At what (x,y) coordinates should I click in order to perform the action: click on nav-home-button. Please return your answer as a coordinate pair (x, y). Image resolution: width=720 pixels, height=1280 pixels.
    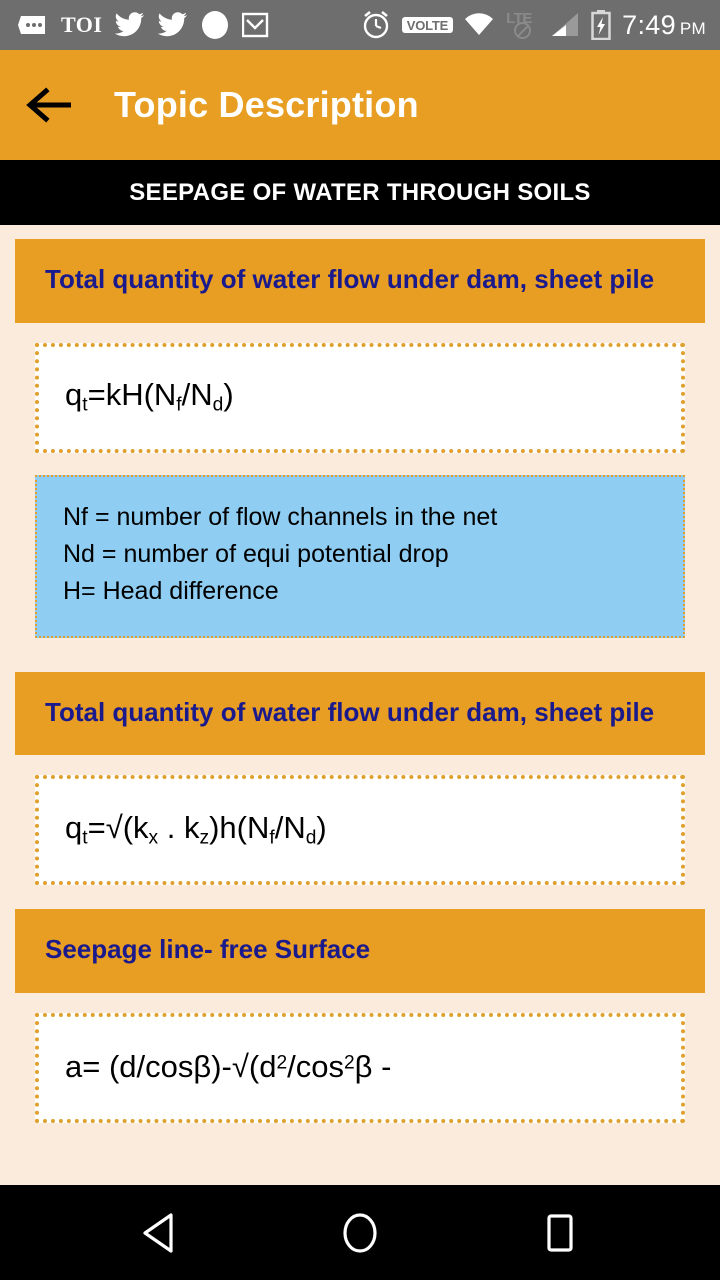
    Looking at the image, I should click on (360, 1233).